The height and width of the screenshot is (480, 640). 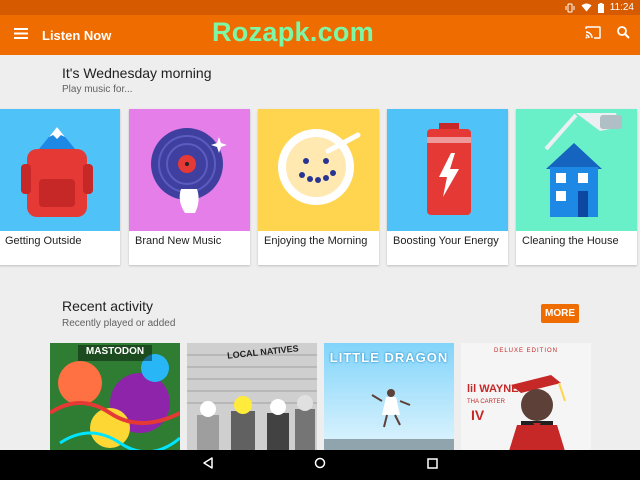 I want to click on mood-label: Boosting Your Energy, so click(x=446, y=241).